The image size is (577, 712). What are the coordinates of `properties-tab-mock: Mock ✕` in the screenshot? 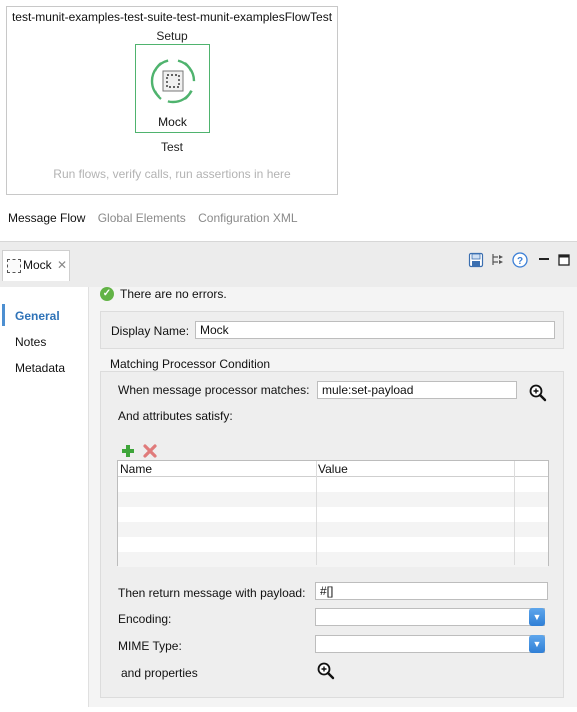 It's located at (36, 265).